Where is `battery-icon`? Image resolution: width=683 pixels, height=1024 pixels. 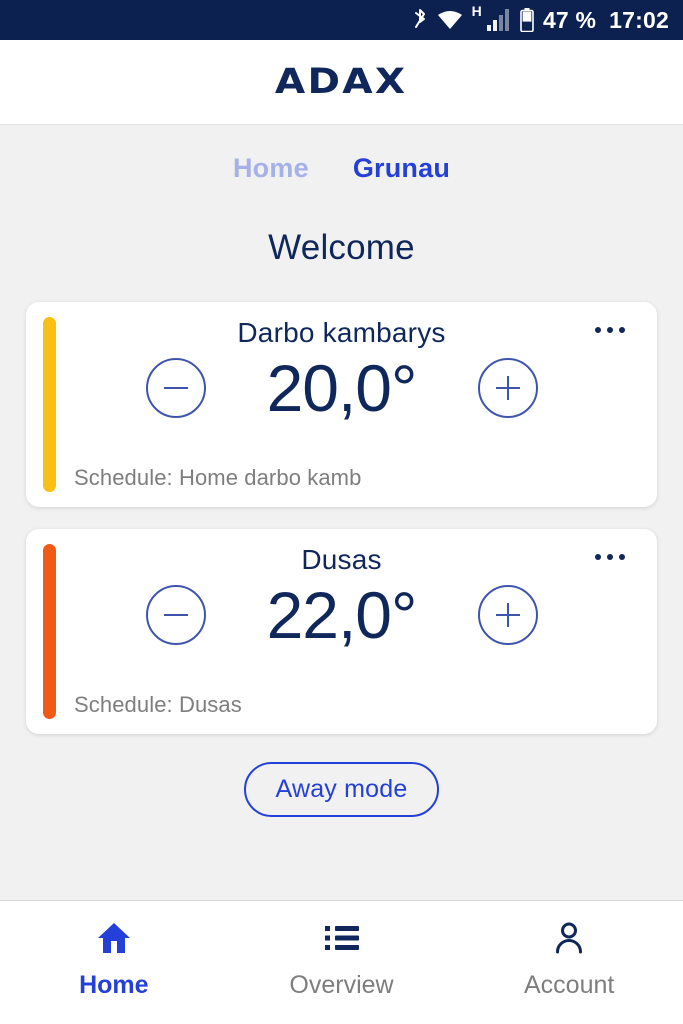
battery-icon is located at coordinates (527, 20).